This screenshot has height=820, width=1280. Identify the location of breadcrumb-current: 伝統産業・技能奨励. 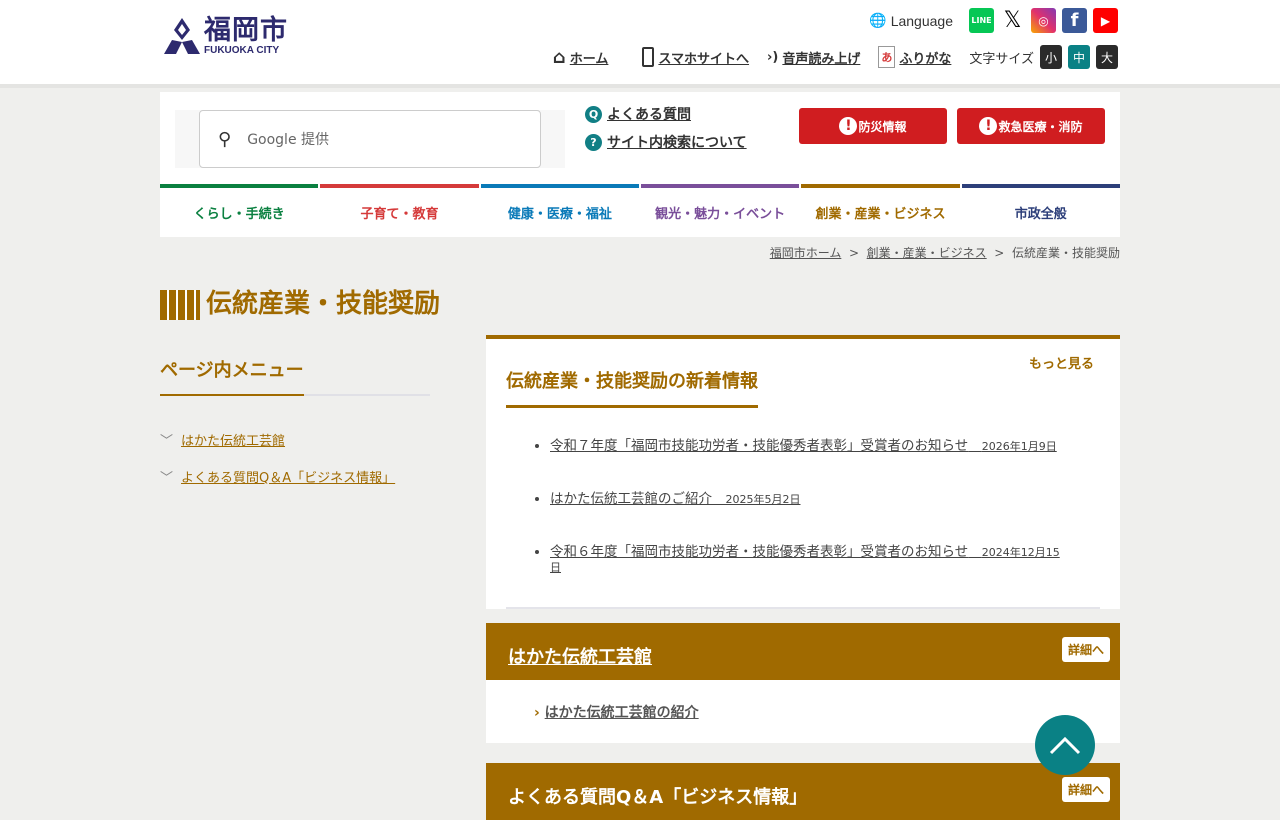
(1065, 253).